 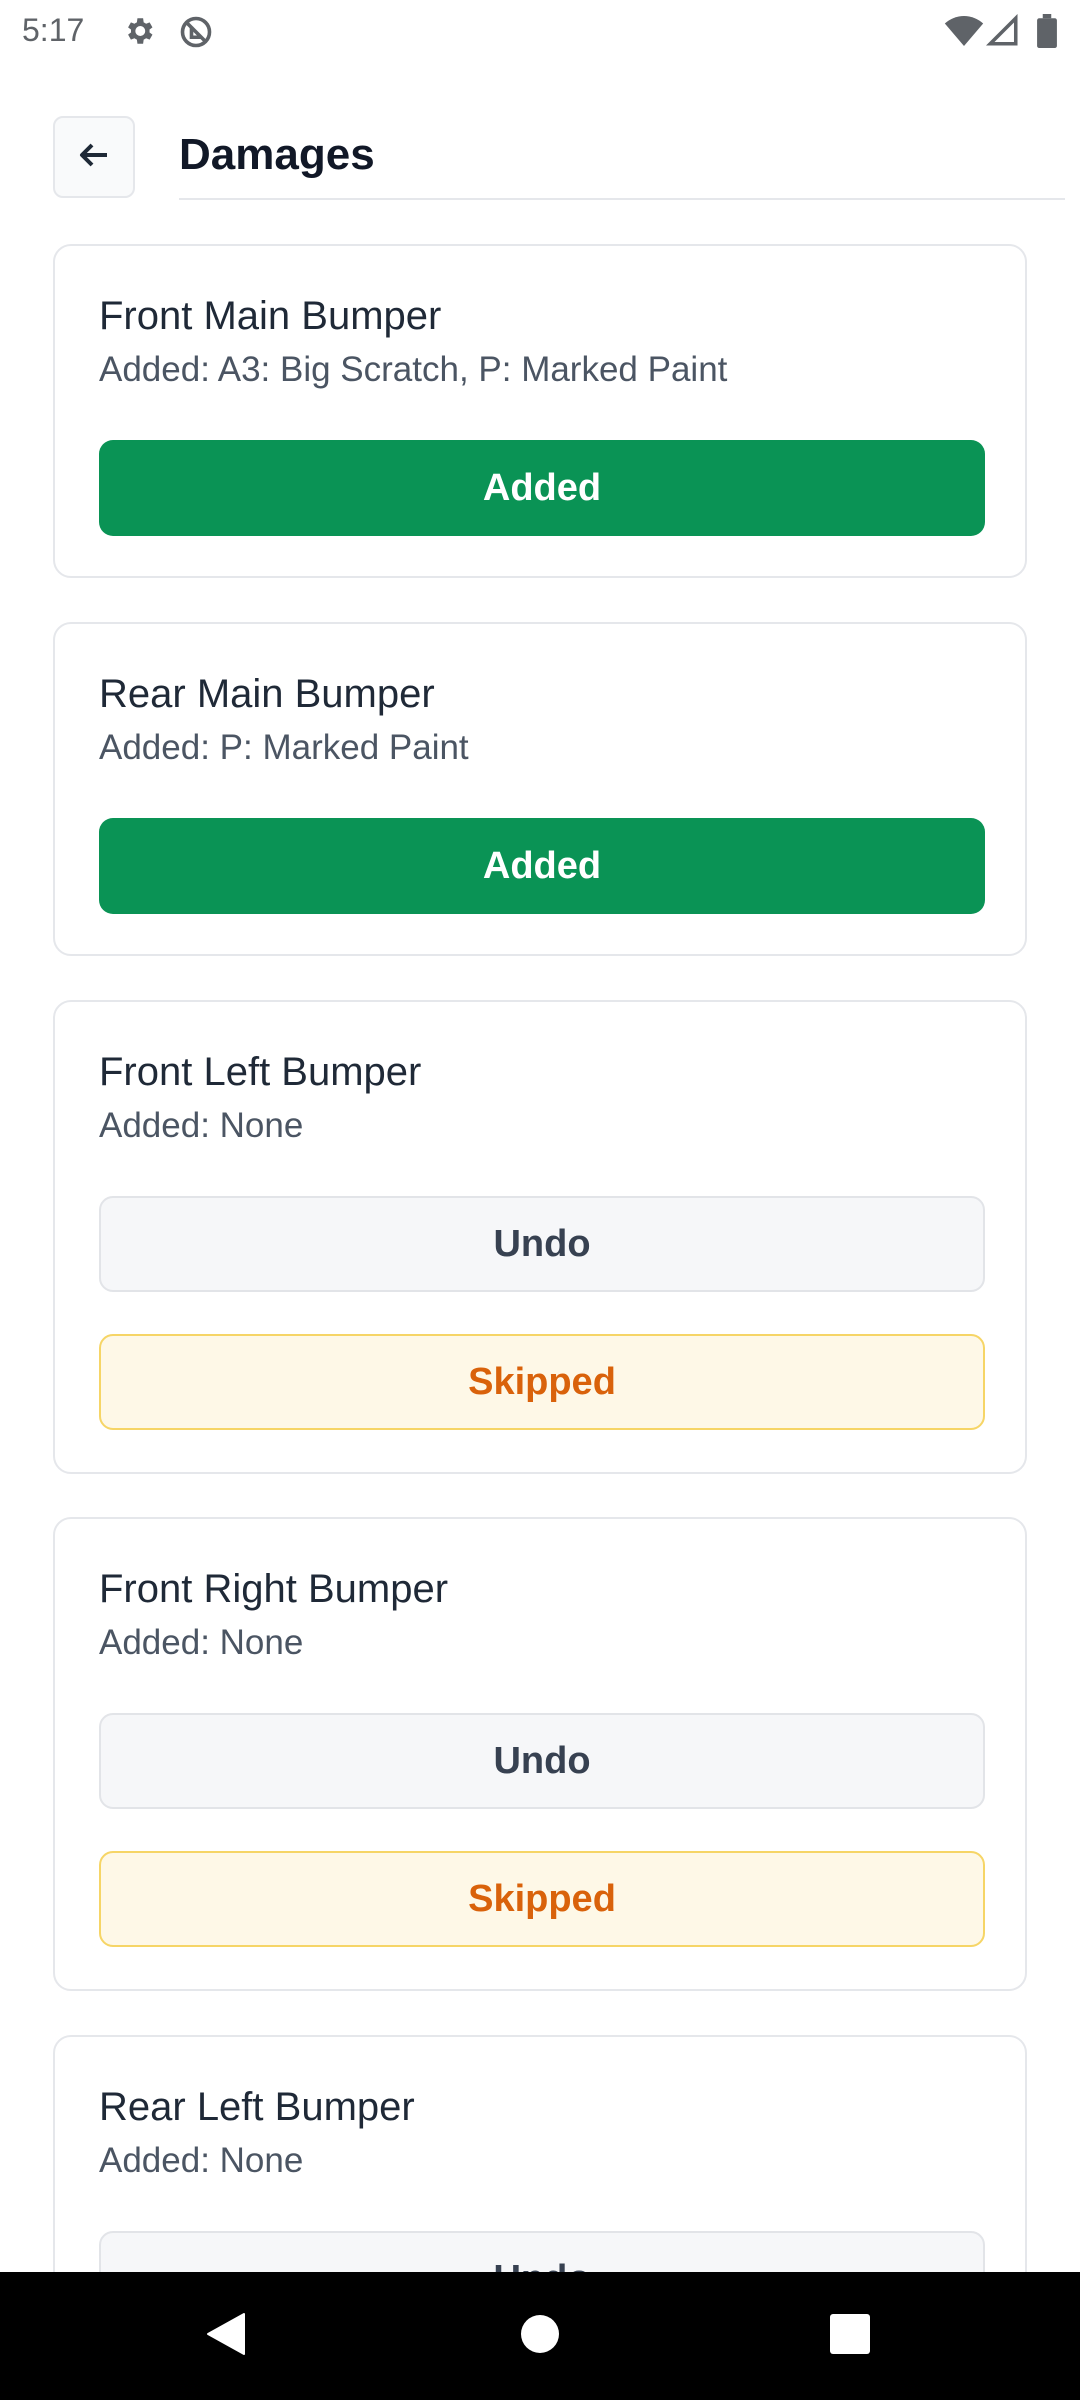 What do you see at coordinates (540, 31) in the screenshot?
I see `status-bar: 5:17` at bounding box center [540, 31].